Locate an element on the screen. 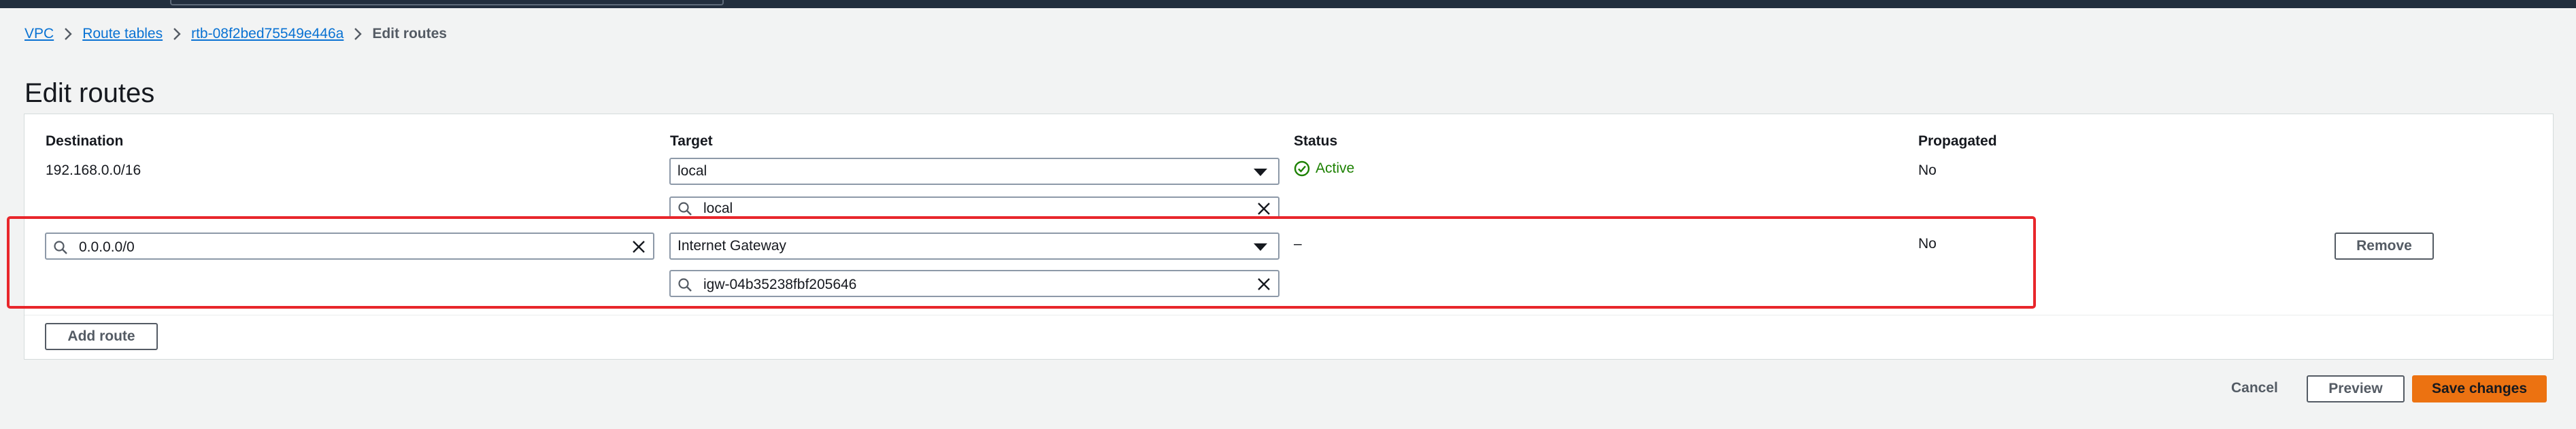 The image size is (2576, 429). target-type-select-local: local is located at coordinates (974, 171).